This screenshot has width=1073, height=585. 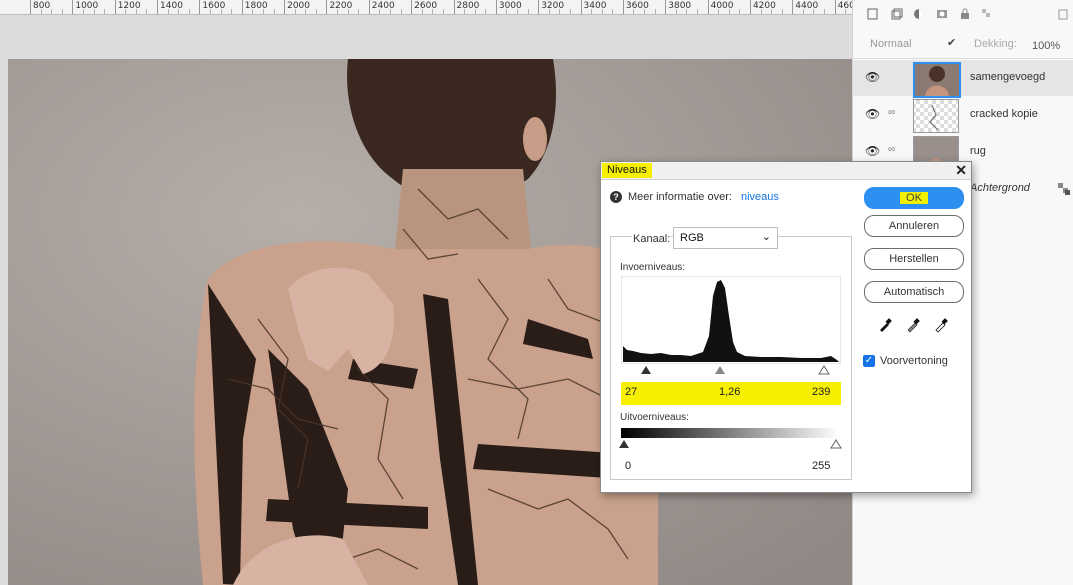 What do you see at coordinates (914, 259) in the screenshot?
I see `reset-button: Herstellen` at bounding box center [914, 259].